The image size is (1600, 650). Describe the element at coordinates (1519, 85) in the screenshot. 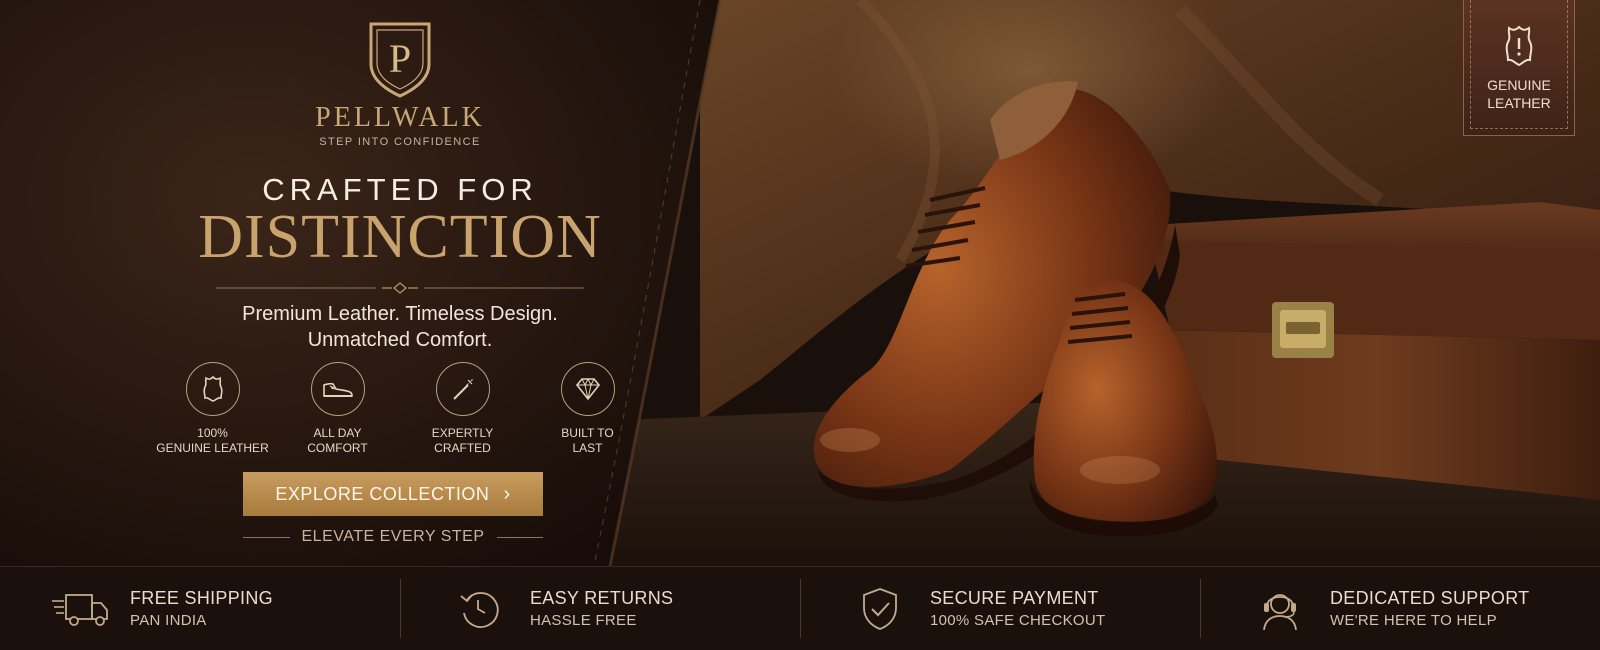

I see `badge-line1: GENUINE` at that location.